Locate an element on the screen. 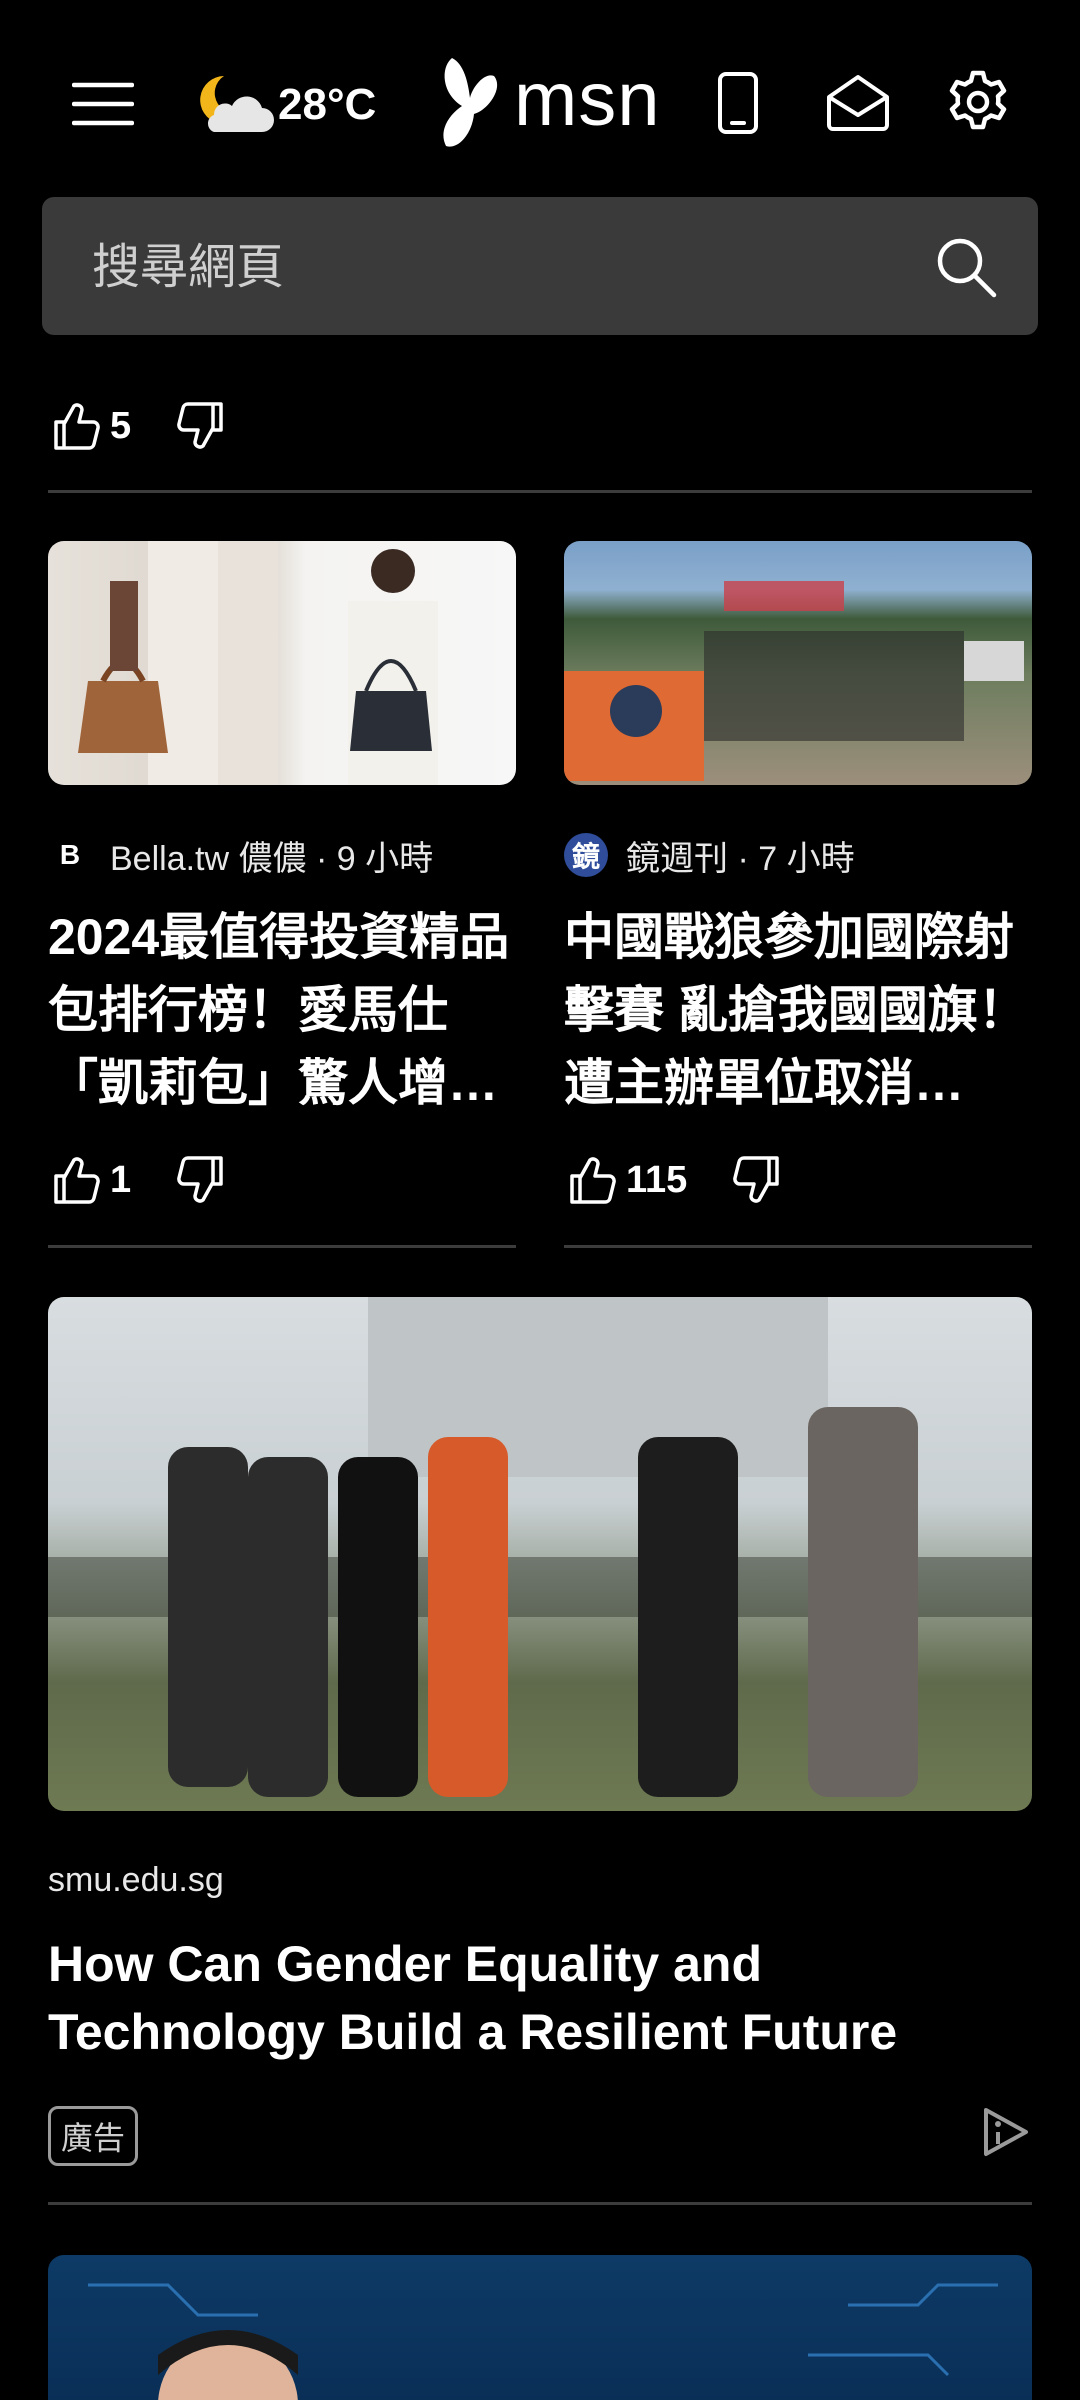 This screenshot has width=1080, height=2400. msn-logo: msn is located at coordinates (546, 102).